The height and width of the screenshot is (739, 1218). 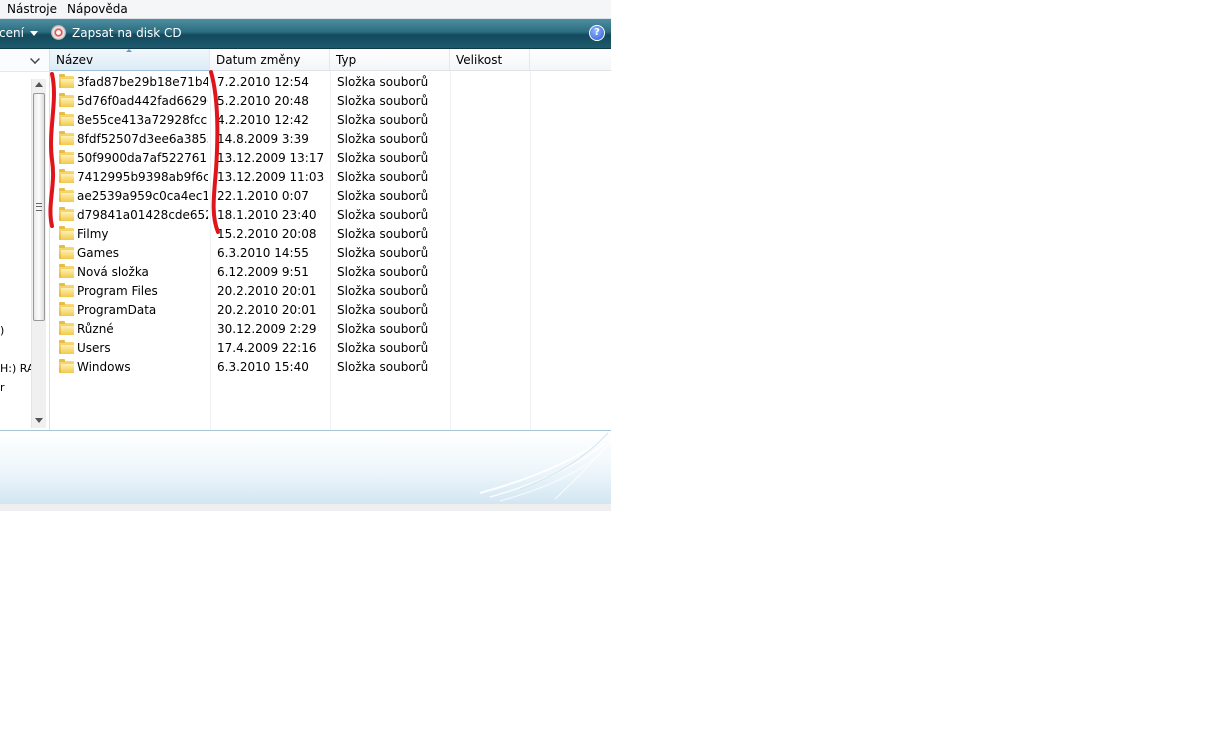 What do you see at coordinates (305, 34) in the screenshot?
I see `command-bar: cení Zapsat na disk CD ?` at bounding box center [305, 34].